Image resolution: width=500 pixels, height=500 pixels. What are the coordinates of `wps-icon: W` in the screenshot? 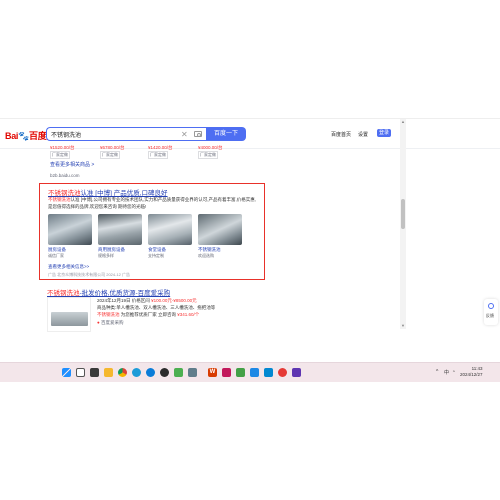 It's located at (212, 372).